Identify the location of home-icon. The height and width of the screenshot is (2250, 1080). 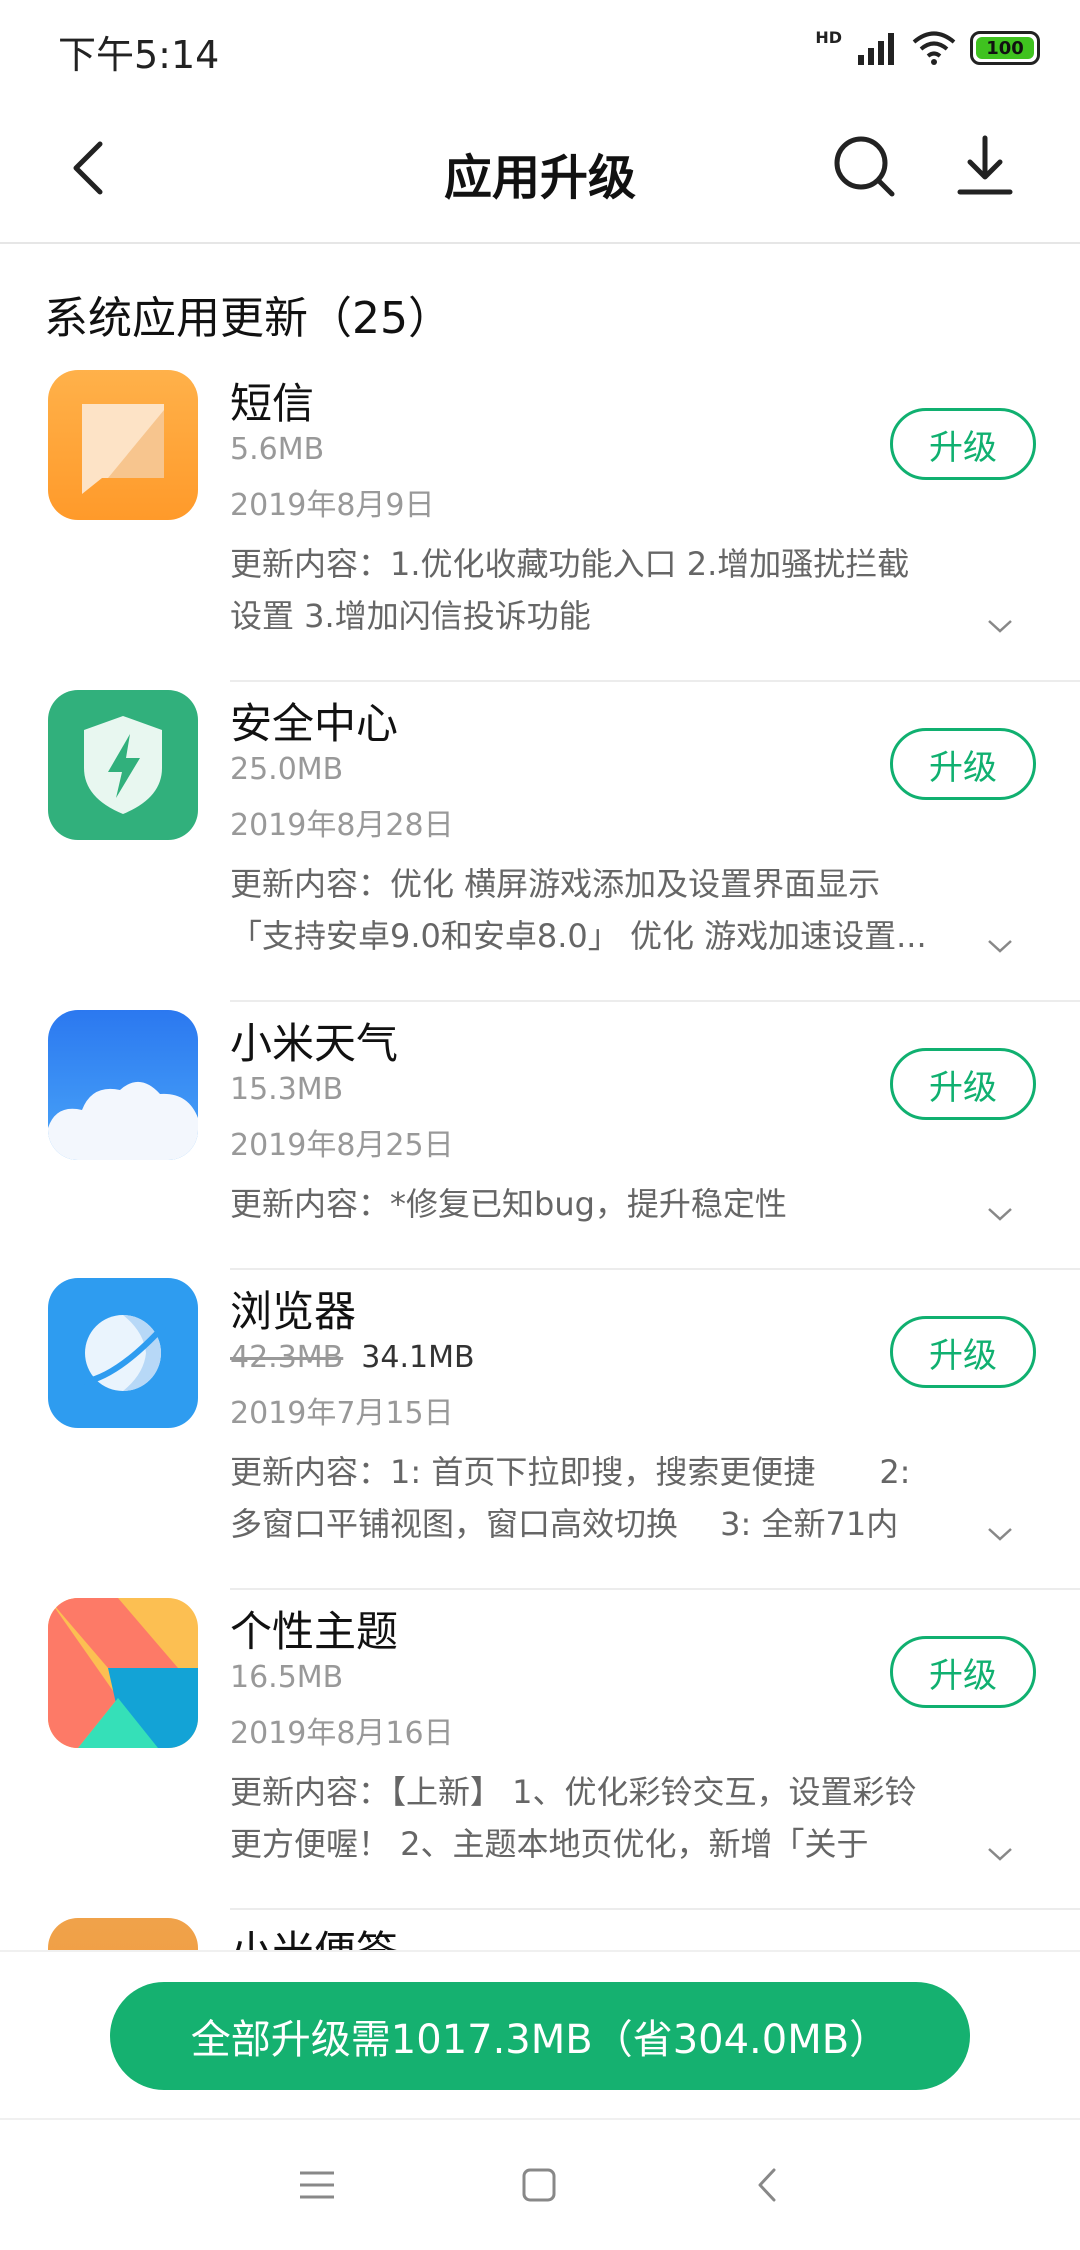
(539, 2185).